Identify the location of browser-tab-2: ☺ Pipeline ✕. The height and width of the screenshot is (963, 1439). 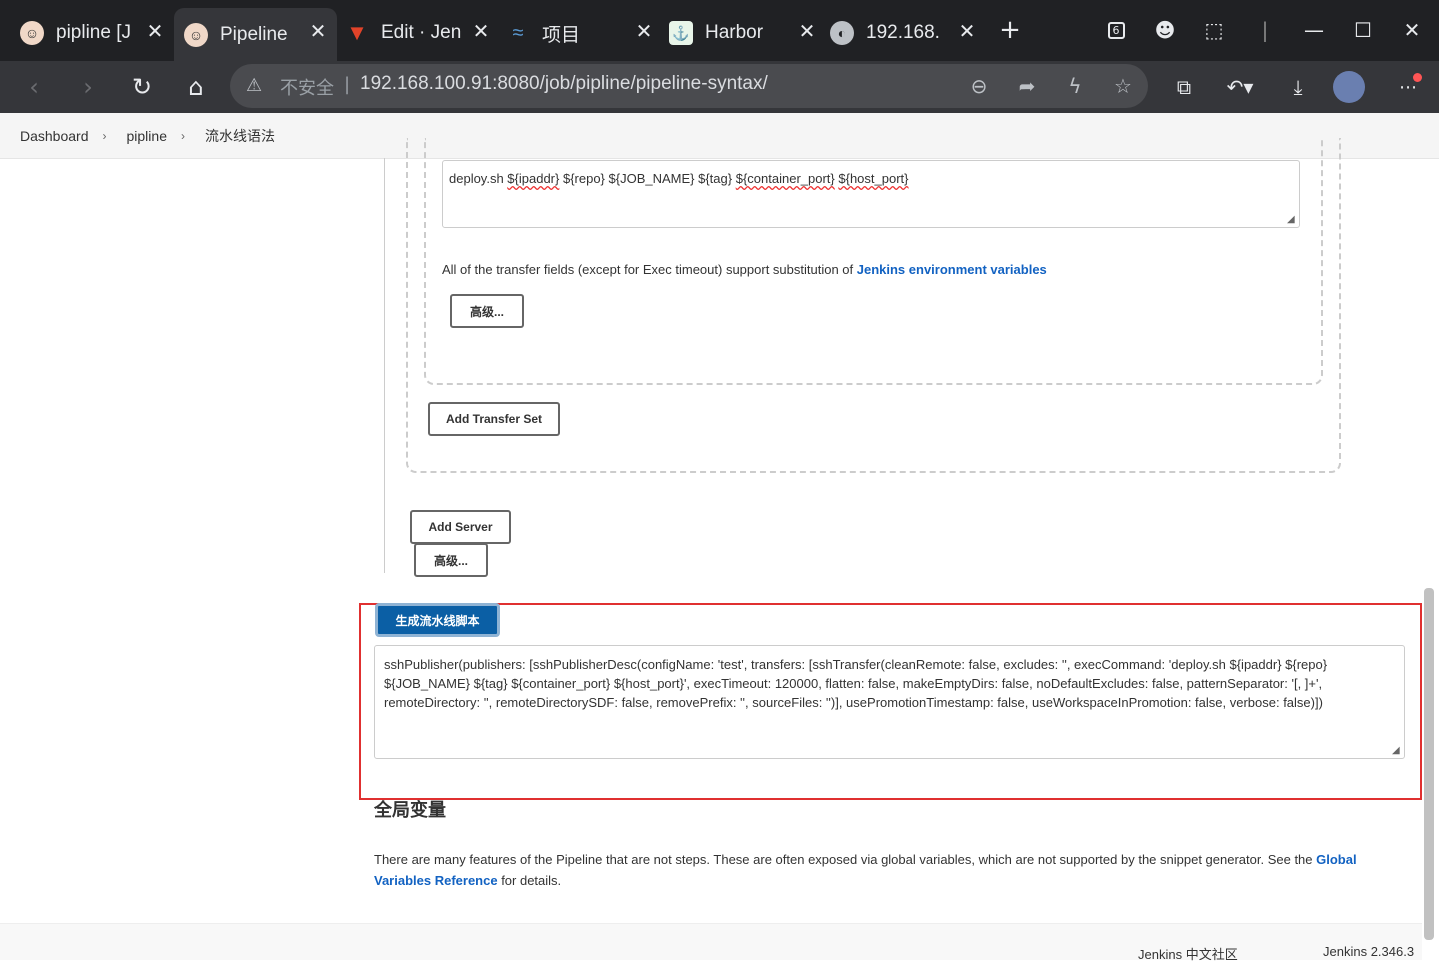
(255, 34).